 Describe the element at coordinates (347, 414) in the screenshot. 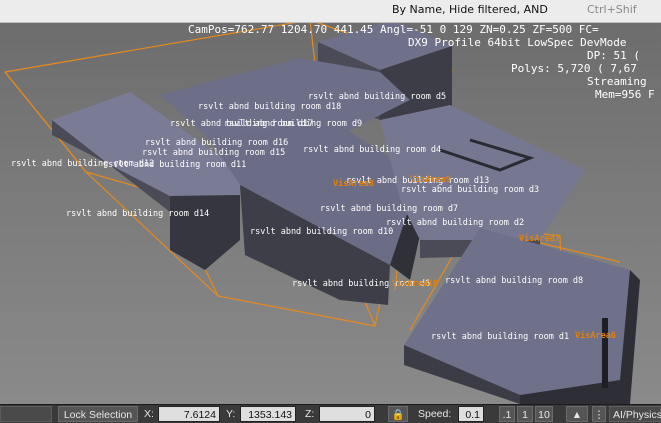

I see `z-coordinate-field: 0` at that location.